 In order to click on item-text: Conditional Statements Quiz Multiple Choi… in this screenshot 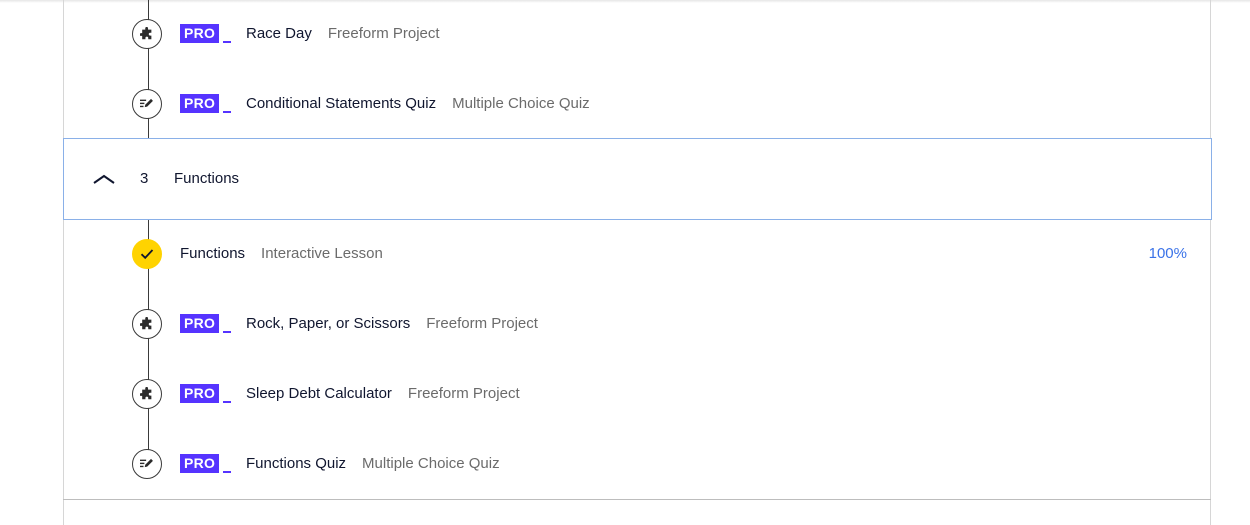, I will do `click(418, 103)`.